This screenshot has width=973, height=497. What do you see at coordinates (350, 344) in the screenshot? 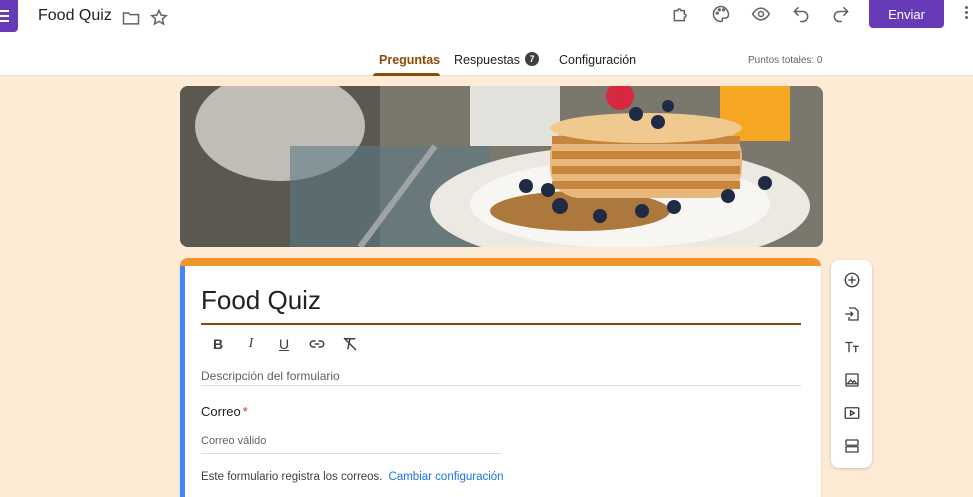
I see `clear-format-icon` at bounding box center [350, 344].